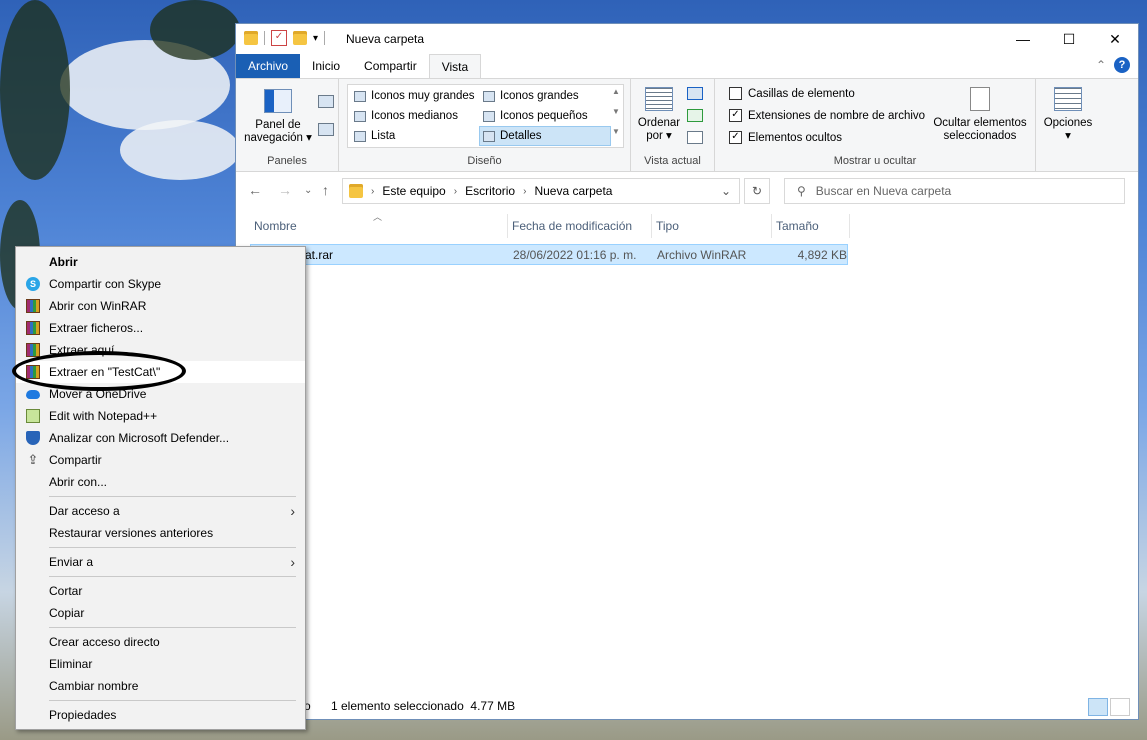  I want to click on layout-medium-icons: Iconos medianos, so click(406, 116).